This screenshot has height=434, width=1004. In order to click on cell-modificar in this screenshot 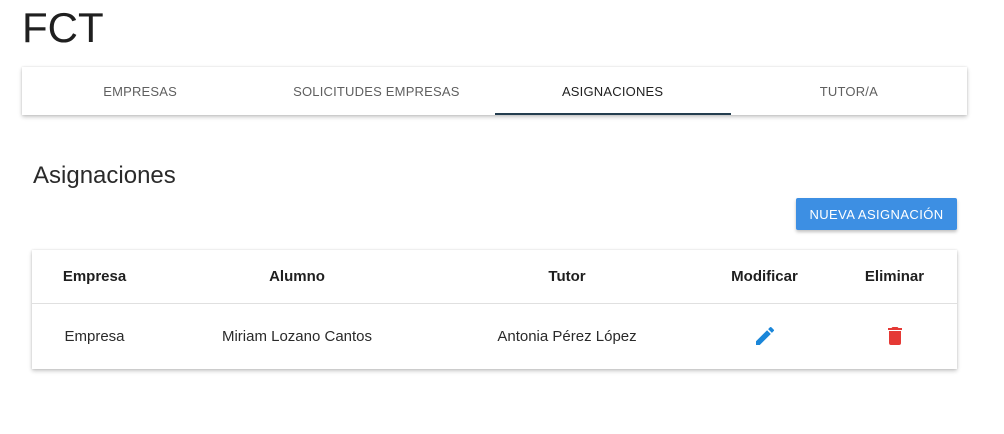, I will do `click(764, 336)`.